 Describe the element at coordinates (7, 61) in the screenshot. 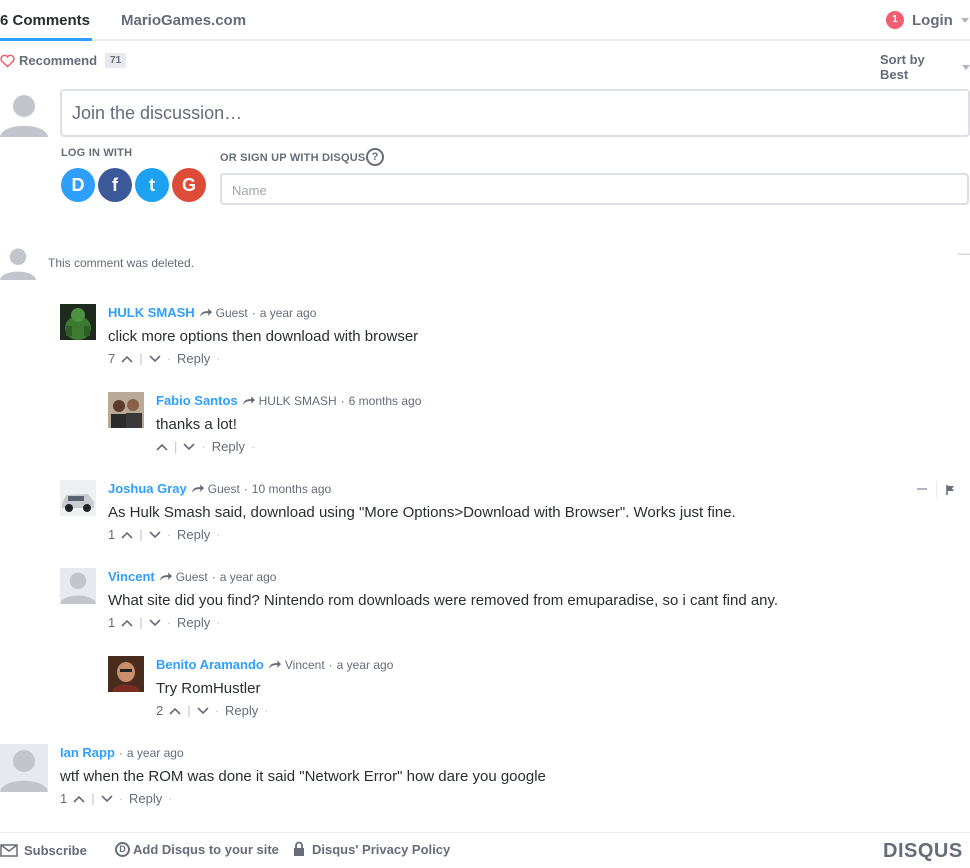

I see `heart-icon` at that location.